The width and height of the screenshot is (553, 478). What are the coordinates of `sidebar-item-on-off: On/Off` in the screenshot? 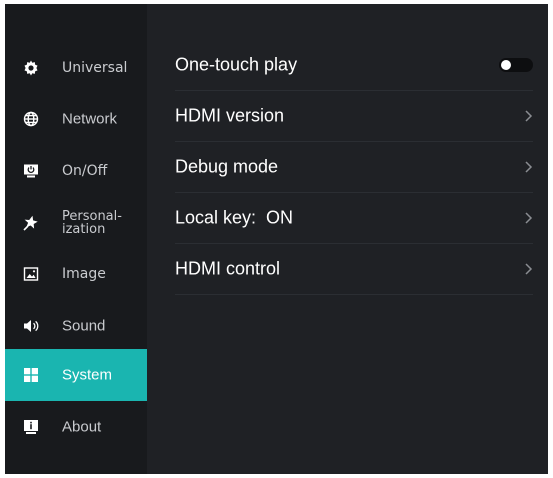 It's located at (76, 171).